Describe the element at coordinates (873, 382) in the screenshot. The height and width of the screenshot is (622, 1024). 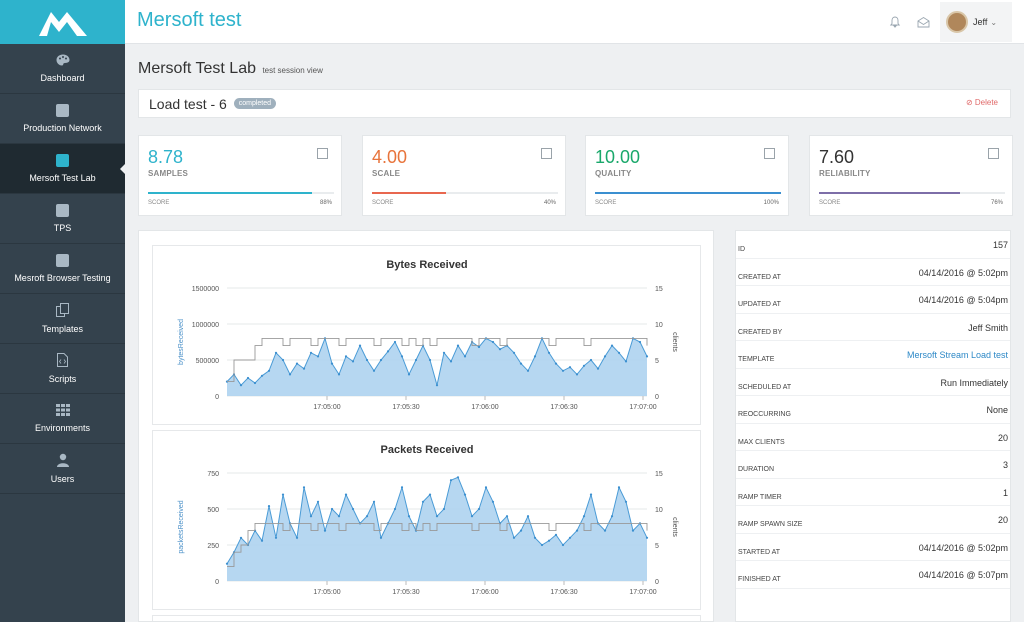
I see `detail-row-scheduled-at: SCHEDULED AT Run Immediately` at that location.